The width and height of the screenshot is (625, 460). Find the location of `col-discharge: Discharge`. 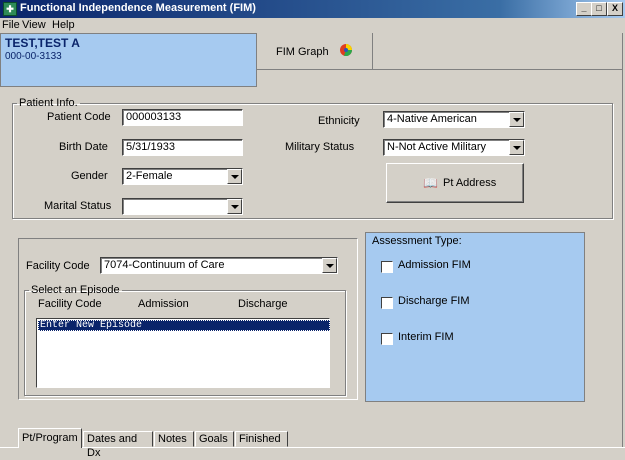

col-discharge: Discharge is located at coordinates (263, 304).